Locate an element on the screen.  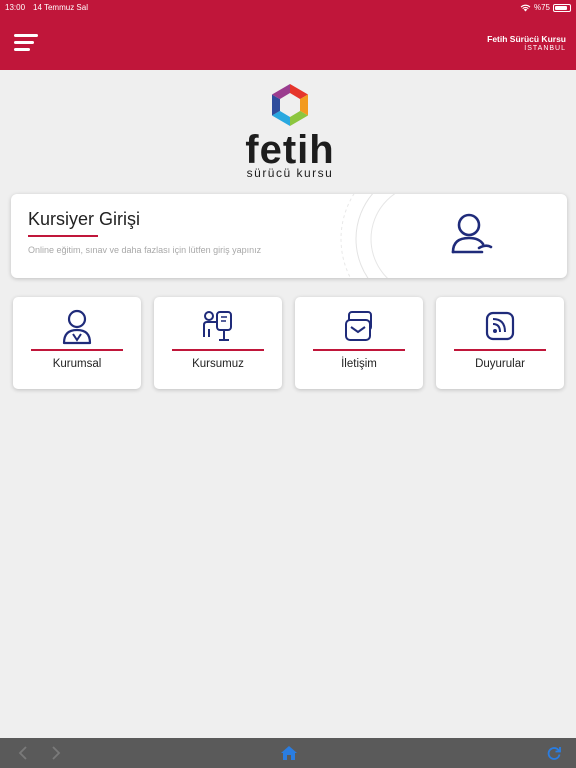
status-date: 14 Temmuz Sal is located at coordinates (60, 7).